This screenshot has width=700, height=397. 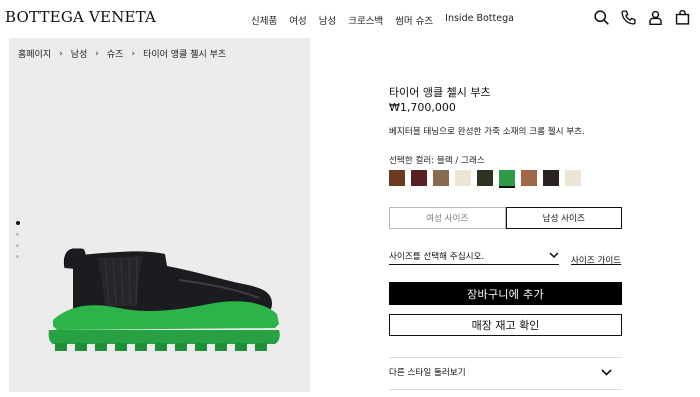 I want to click on size-guide-link: 사이즈 가이드, so click(x=596, y=260).